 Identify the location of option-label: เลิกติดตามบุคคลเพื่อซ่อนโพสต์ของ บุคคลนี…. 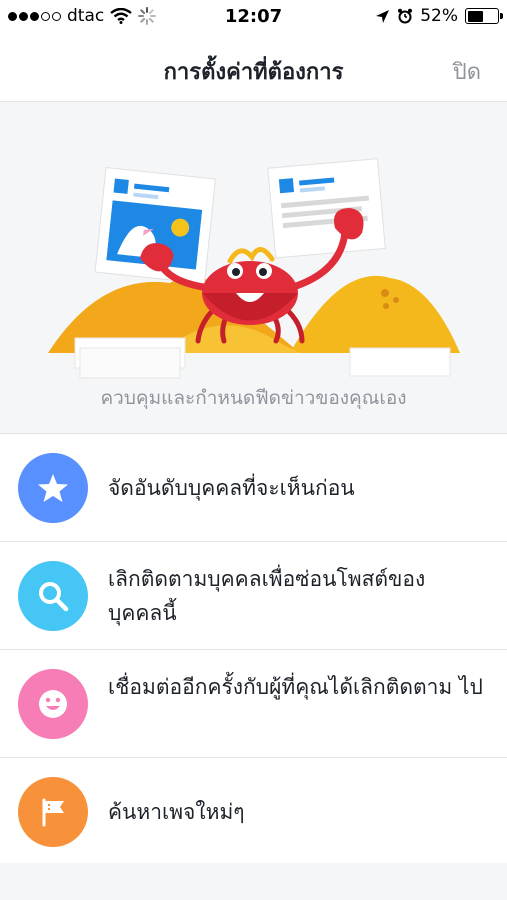
(267, 596).